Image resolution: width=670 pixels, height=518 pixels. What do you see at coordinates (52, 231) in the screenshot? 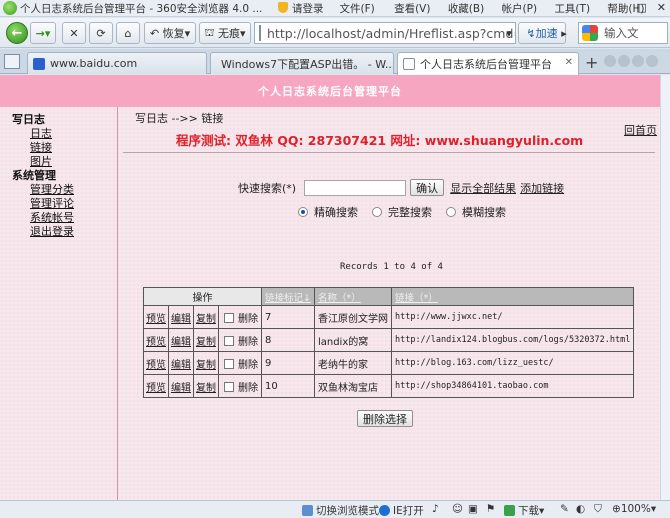
I see `sidebar-item-logout: 退出登录` at bounding box center [52, 231].